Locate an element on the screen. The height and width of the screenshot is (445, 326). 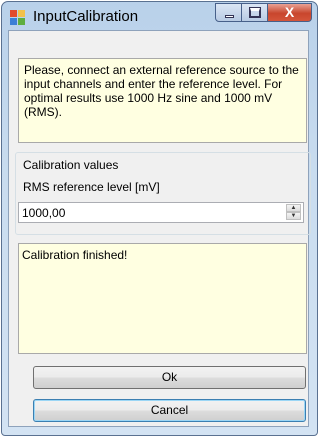
spin-down-button: ▼ is located at coordinates (293, 216).